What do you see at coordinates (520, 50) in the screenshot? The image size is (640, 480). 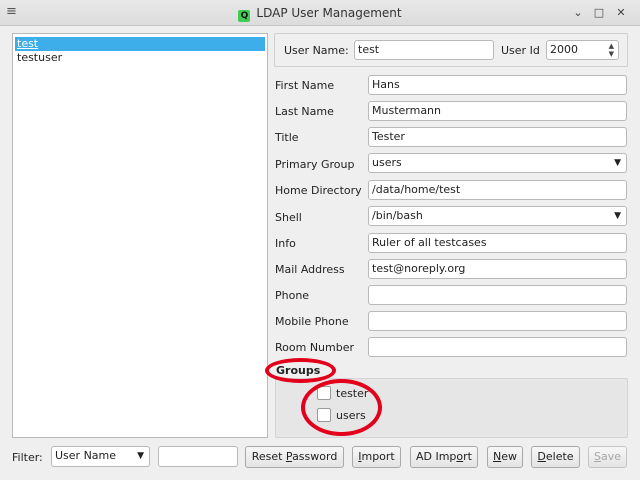 I see `user-id-label: User Id` at bounding box center [520, 50].